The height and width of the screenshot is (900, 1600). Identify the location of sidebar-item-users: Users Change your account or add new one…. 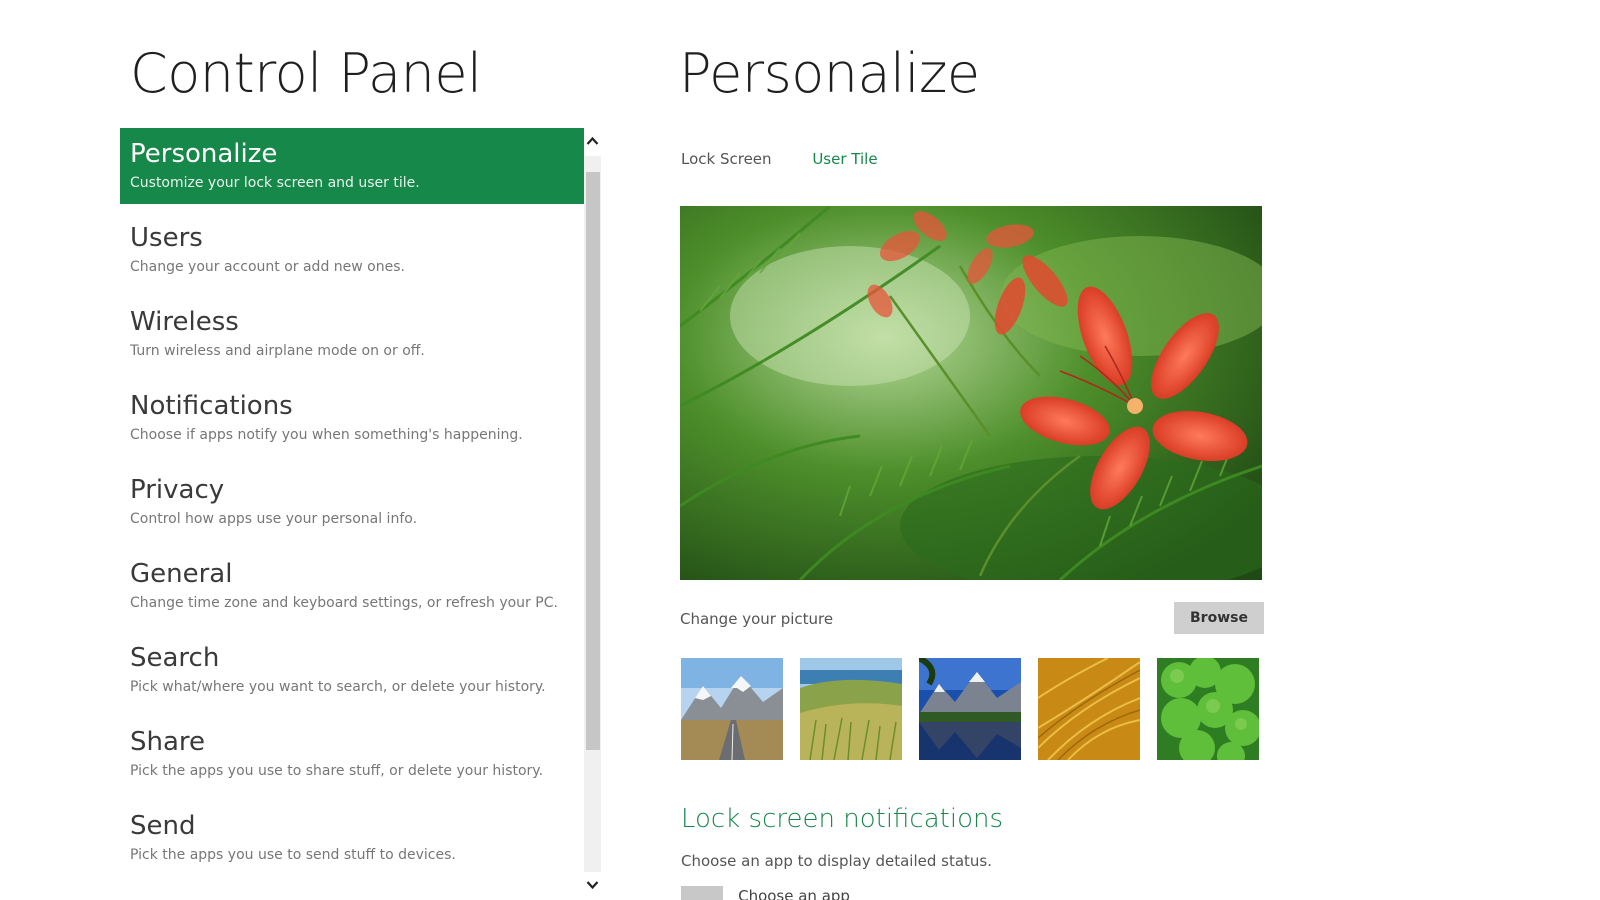
(352, 250).